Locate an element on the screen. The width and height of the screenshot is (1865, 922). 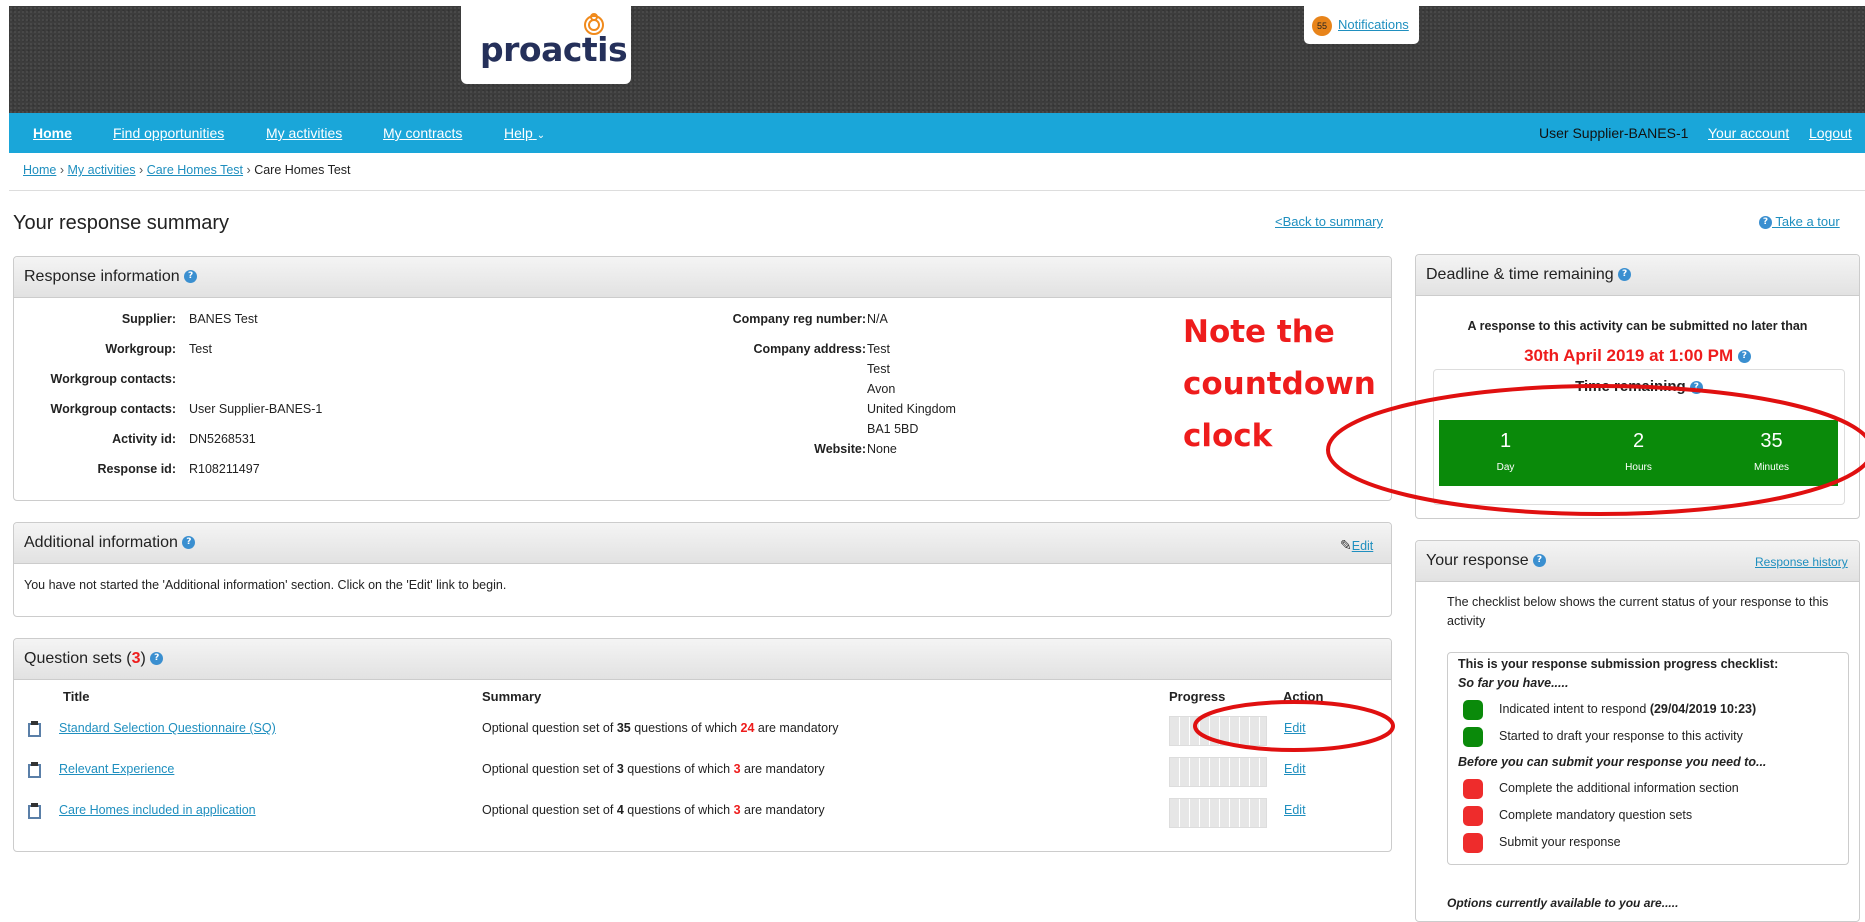
panel-header: Deadline & time remaining ? is located at coordinates (1637, 275).